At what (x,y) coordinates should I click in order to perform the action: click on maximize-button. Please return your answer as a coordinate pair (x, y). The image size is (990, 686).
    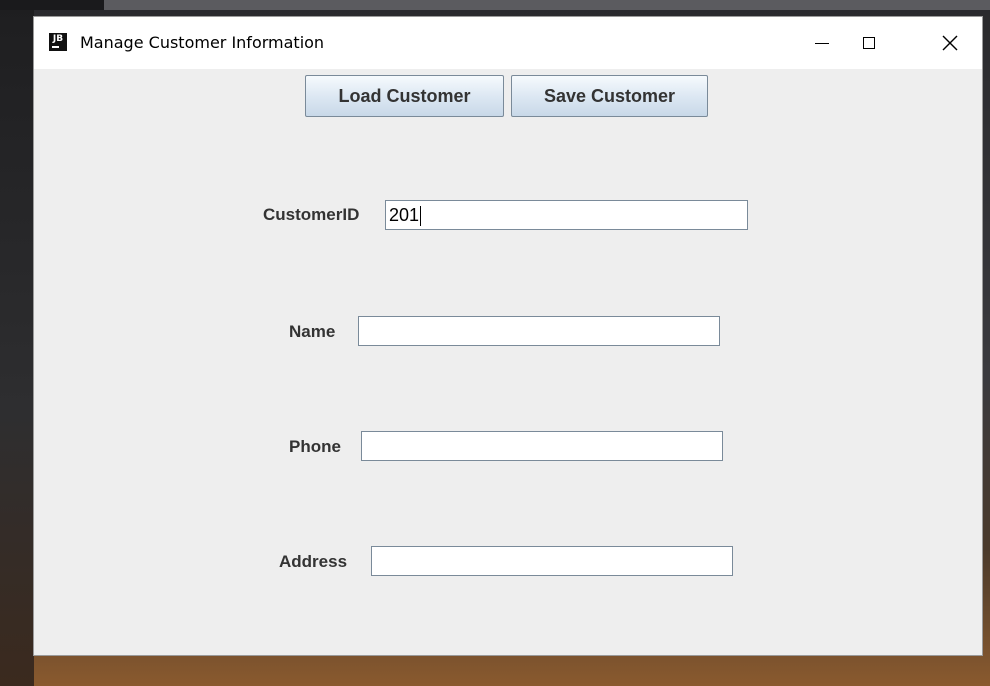
    Looking at the image, I should click on (869, 43).